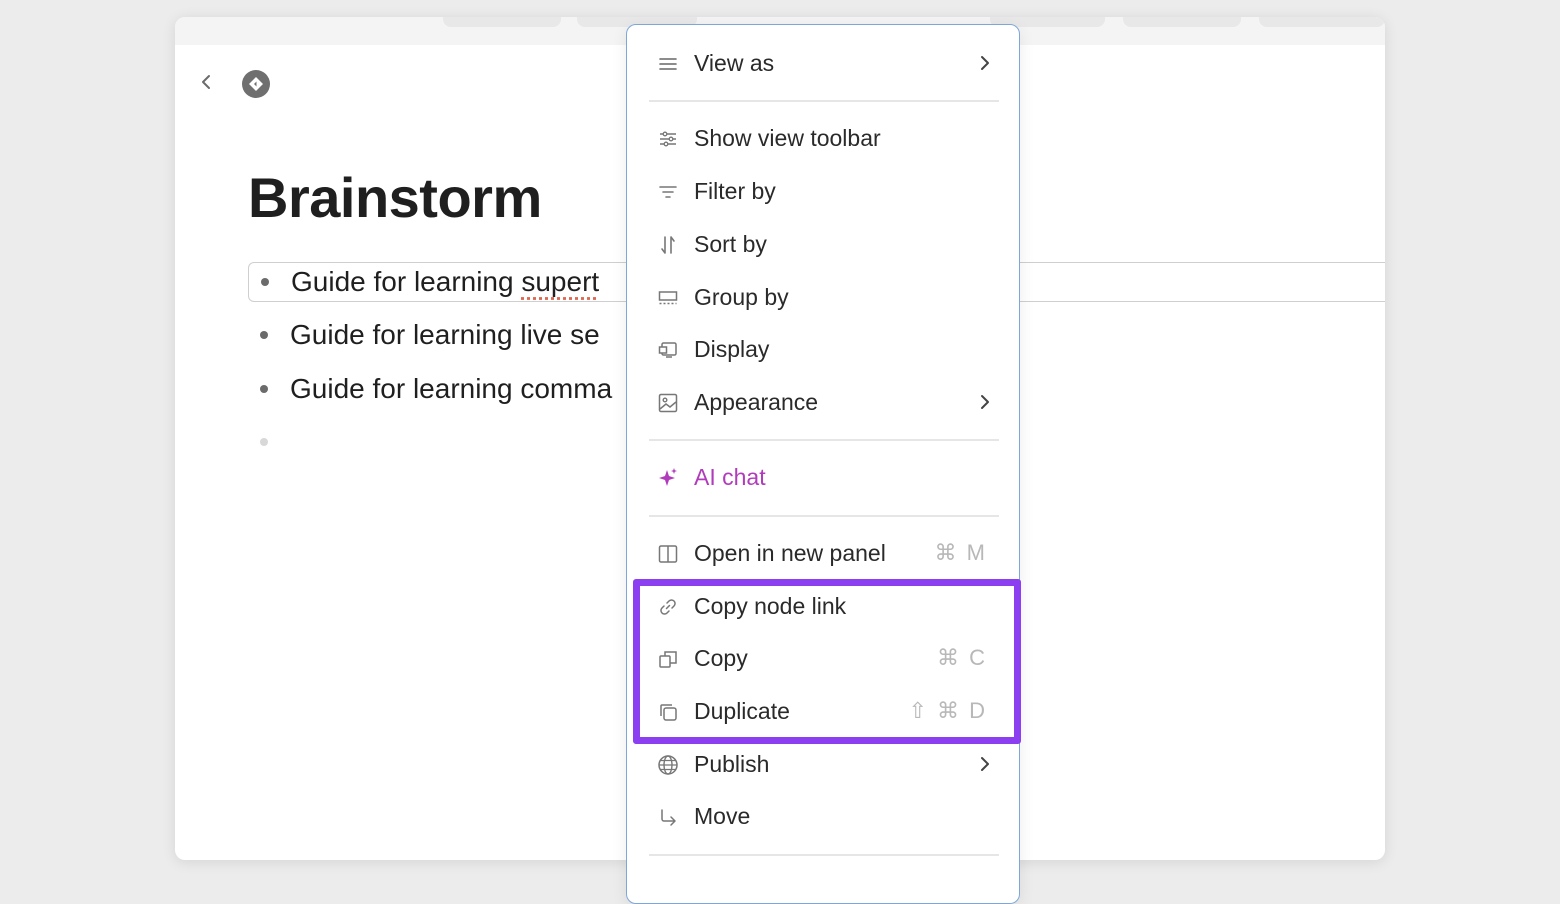 The image size is (1560, 904). What do you see at coordinates (823, 711) in the screenshot?
I see `menu-item-duplicate: Duplicate ⇧ ⌘ D` at bounding box center [823, 711].